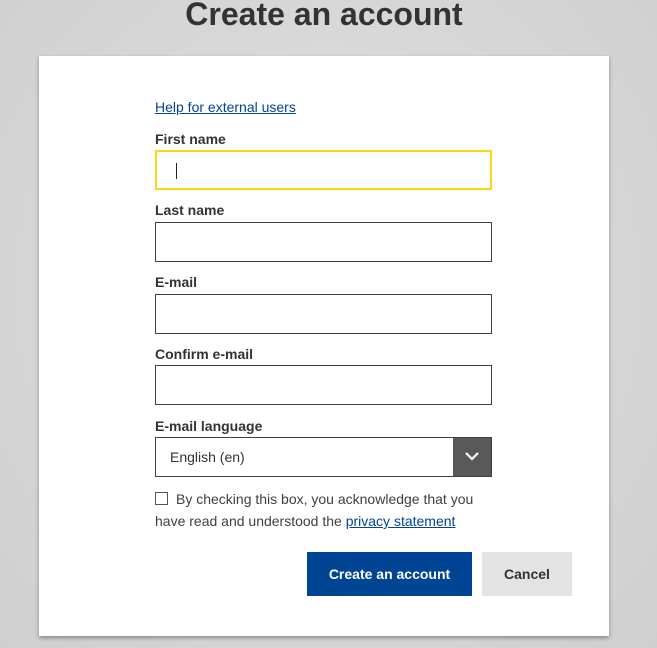  I want to click on consent-checkbox, so click(161, 498).